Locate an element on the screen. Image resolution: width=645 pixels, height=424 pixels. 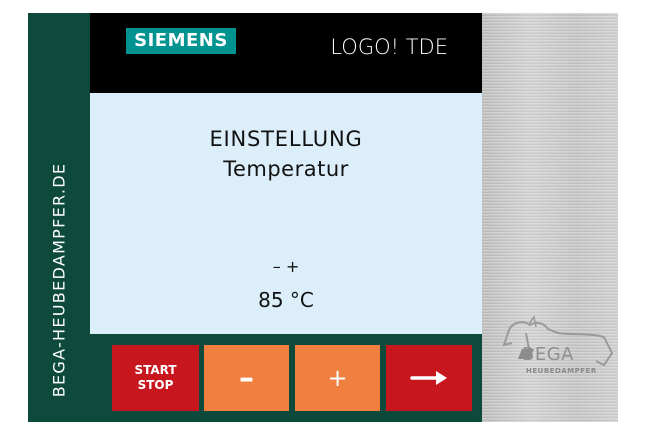
bega-brand-text: BEGA is located at coordinates (548, 354).